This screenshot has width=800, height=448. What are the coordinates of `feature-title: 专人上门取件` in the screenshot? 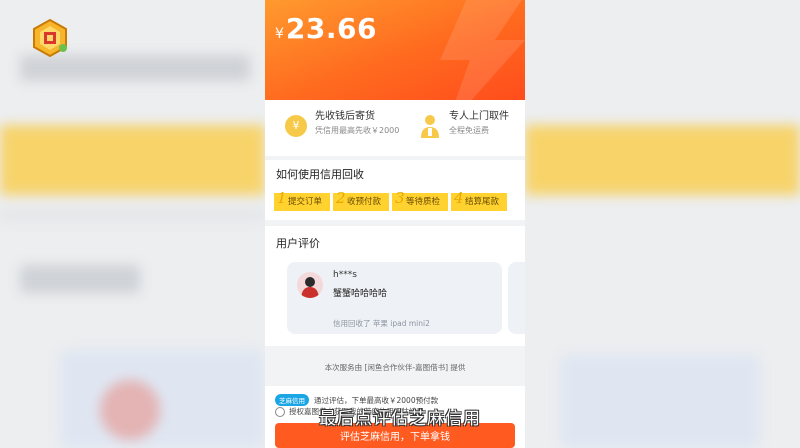 It's located at (479, 116).